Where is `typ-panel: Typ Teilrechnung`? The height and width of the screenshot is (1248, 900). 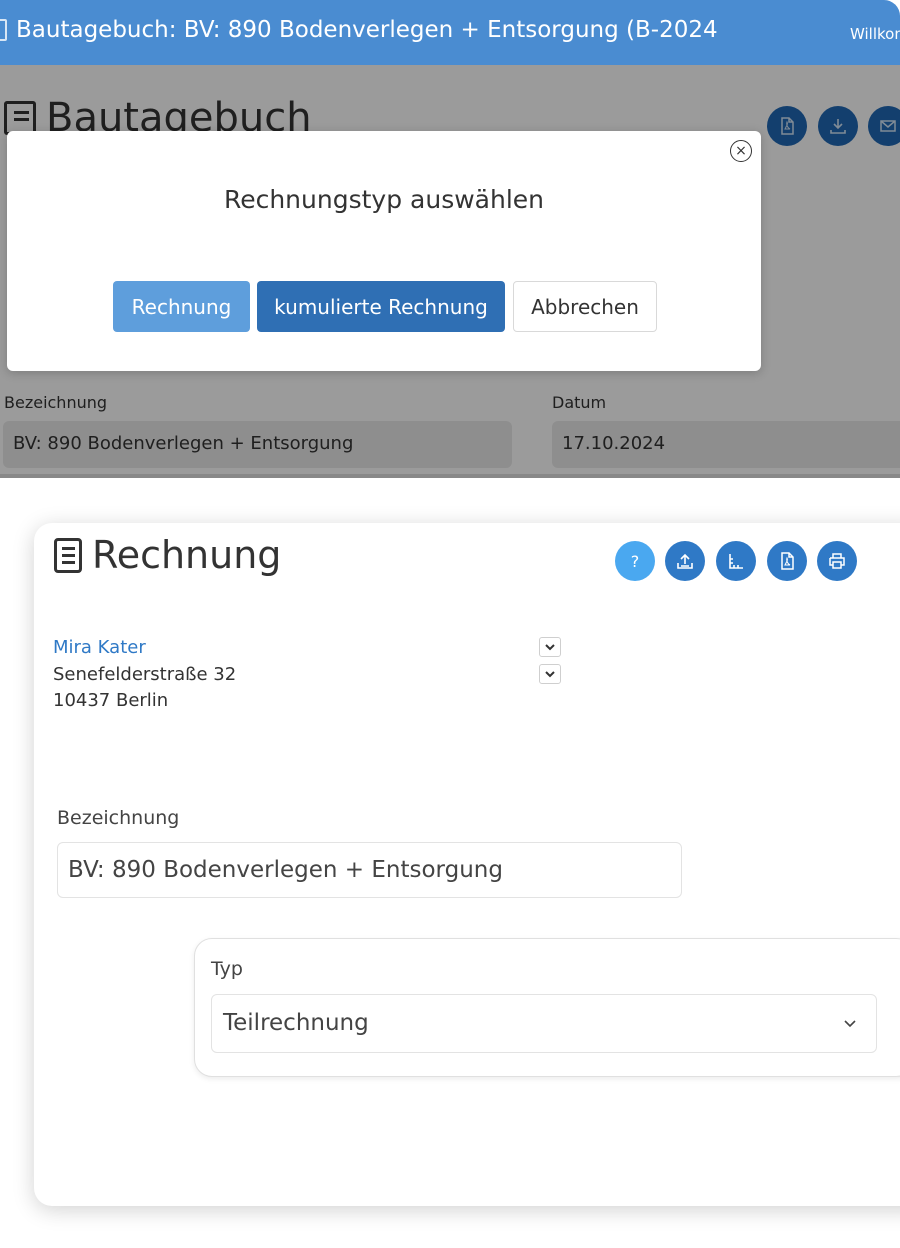 typ-panel: Typ Teilrechnung is located at coordinates (547, 1007).